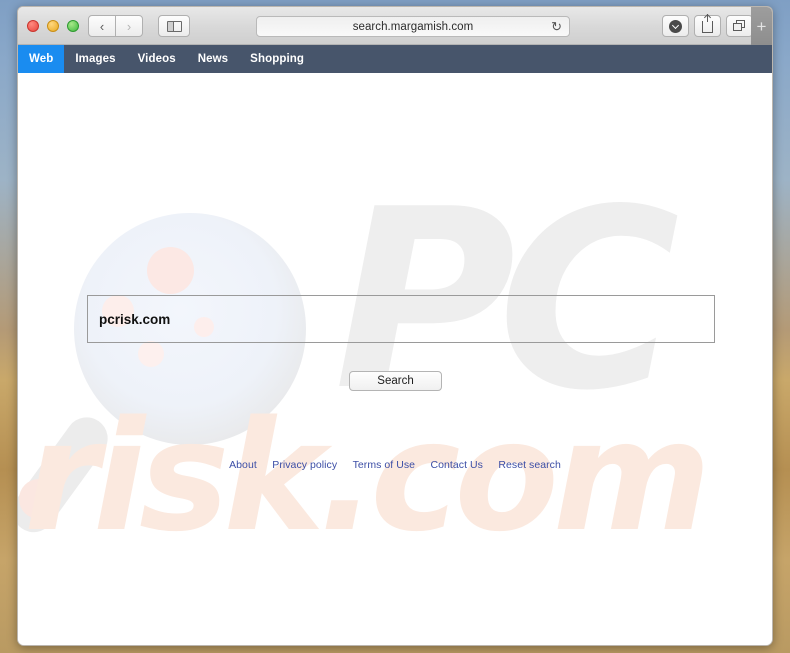 This screenshot has height=653, width=790. I want to click on nav-item-label: Images, so click(95, 59).